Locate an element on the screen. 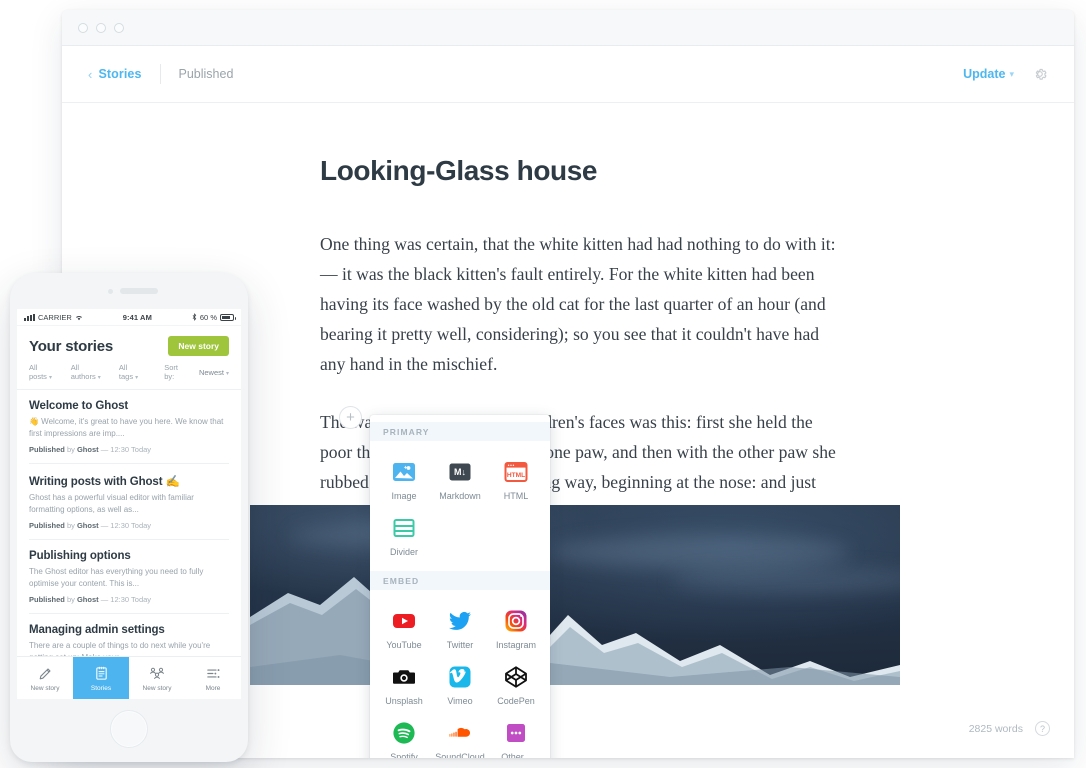 The height and width of the screenshot is (768, 1086). update-button: Update ▾ is located at coordinates (988, 74).